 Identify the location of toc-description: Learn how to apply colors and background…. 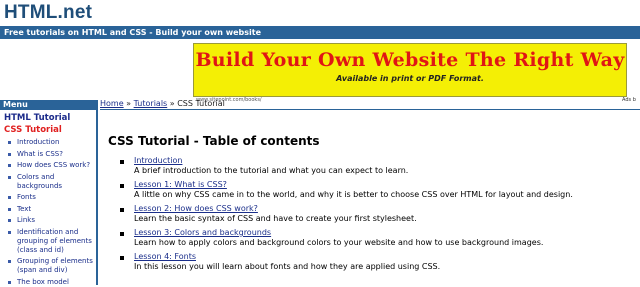
(339, 242).